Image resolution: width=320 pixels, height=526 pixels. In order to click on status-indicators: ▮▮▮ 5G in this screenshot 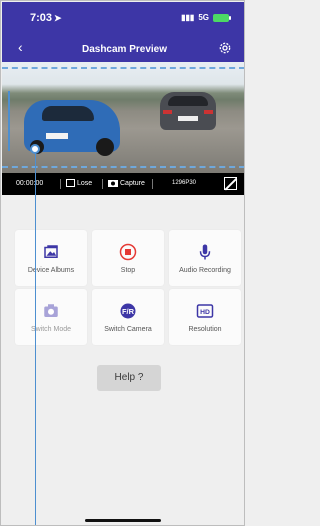, I will do `click(206, 17)`.